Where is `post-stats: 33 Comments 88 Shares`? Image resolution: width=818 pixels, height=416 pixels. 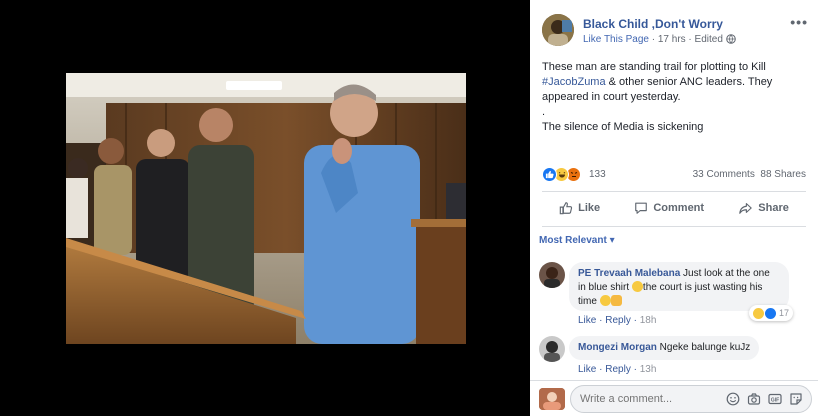 post-stats: 33 Comments 88 Shares is located at coordinates (749, 174).